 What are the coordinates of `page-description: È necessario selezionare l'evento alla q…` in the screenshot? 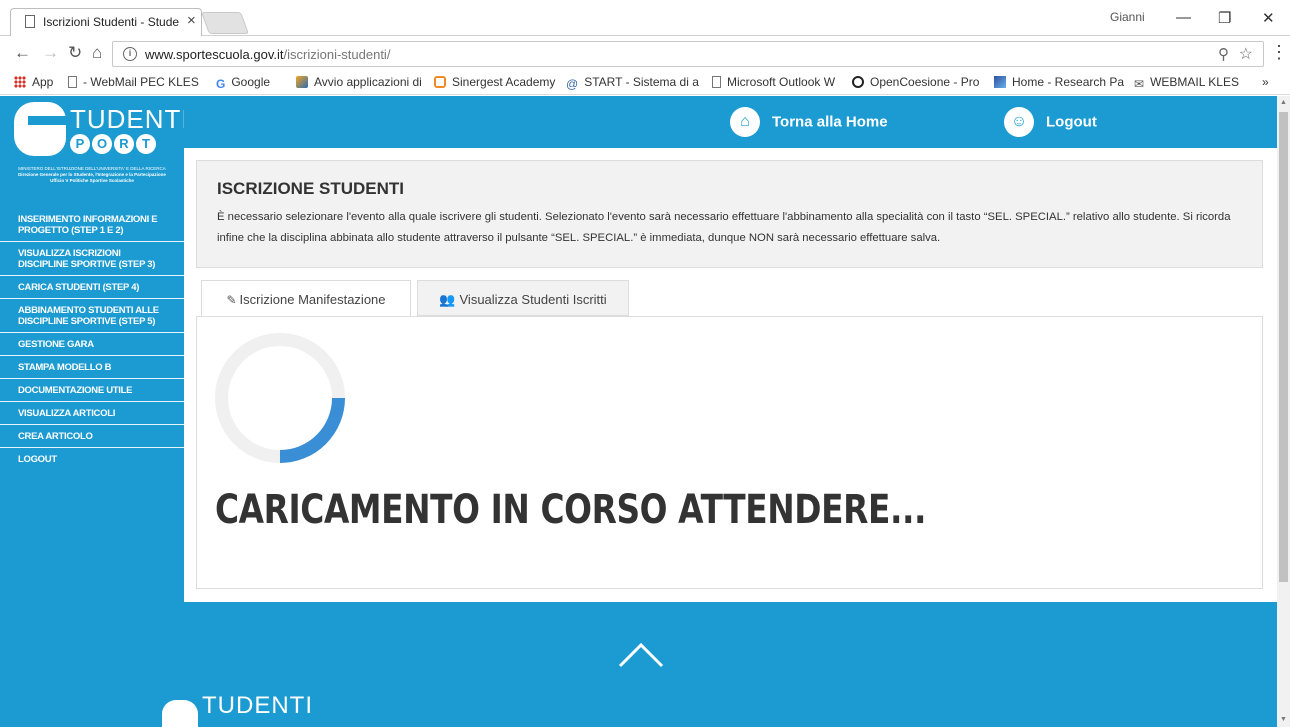 It's located at (724, 227).